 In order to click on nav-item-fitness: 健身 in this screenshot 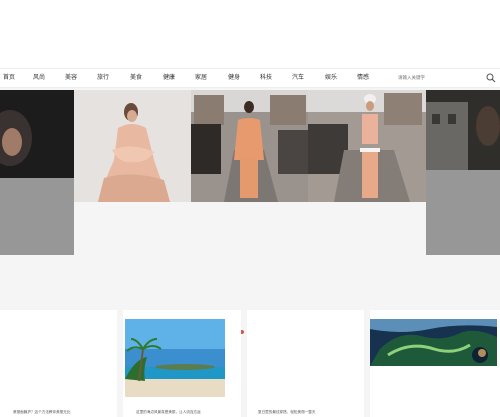, I will do `click(234, 78)`.